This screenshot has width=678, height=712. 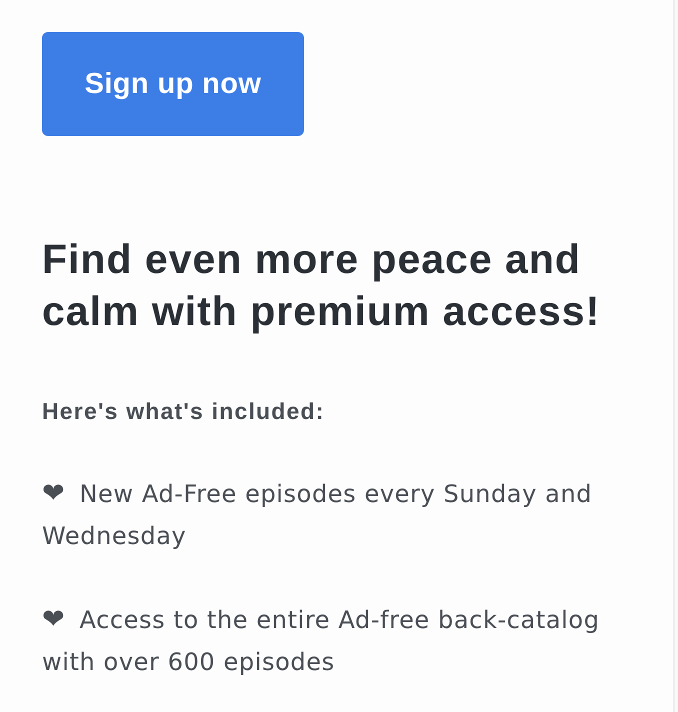 I want to click on included-label: Here's what's included:, so click(x=183, y=411).